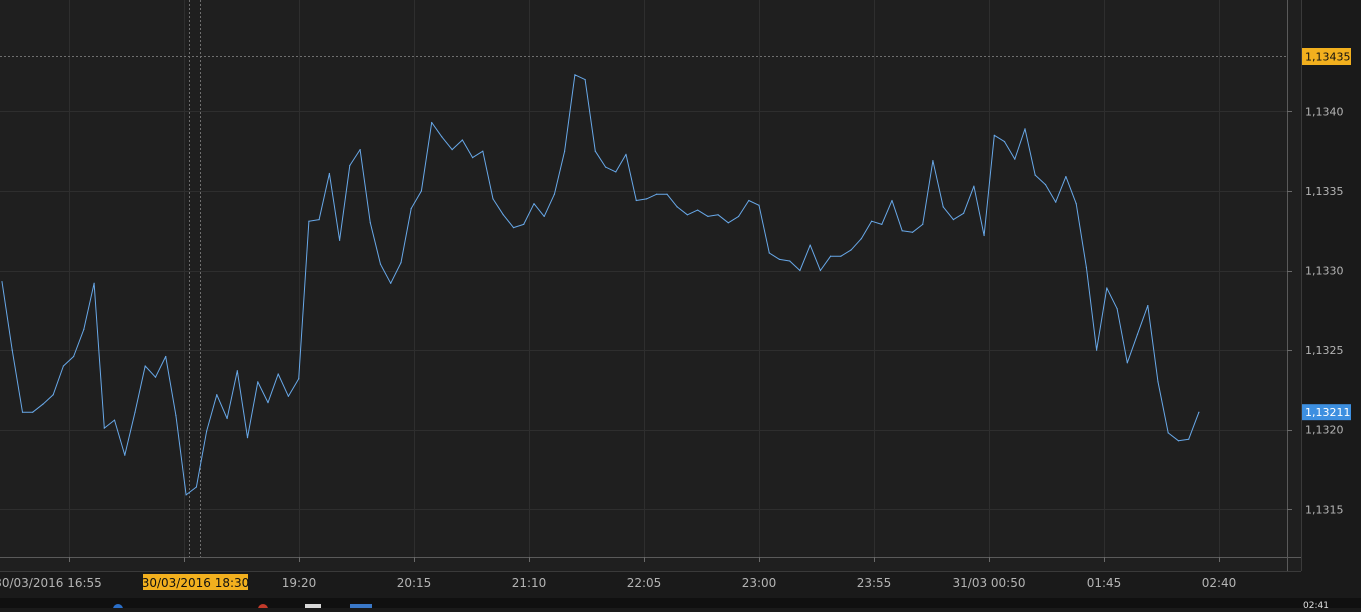 This screenshot has width=1361, height=612. What do you see at coordinates (1294, 285) in the screenshot?
I see `y-axis-strip` at bounding box center [1294, 285].